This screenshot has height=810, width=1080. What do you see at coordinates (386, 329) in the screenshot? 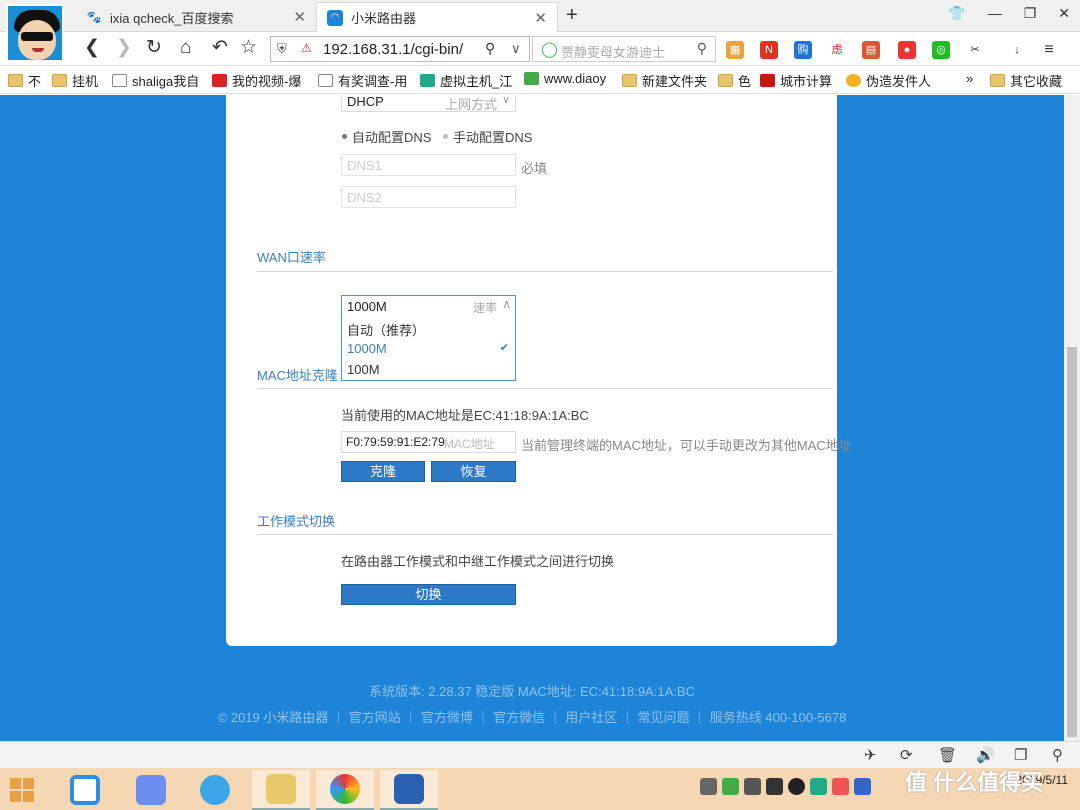
I see `wan-speed-option-auto: 自动（推荐）` at bounding box center [386, 329].